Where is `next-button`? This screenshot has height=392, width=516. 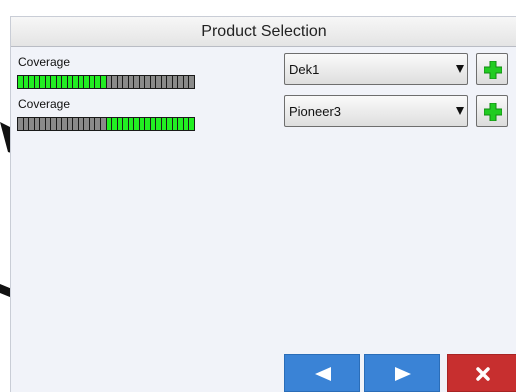 next-button is located at coordinates (402, 373).